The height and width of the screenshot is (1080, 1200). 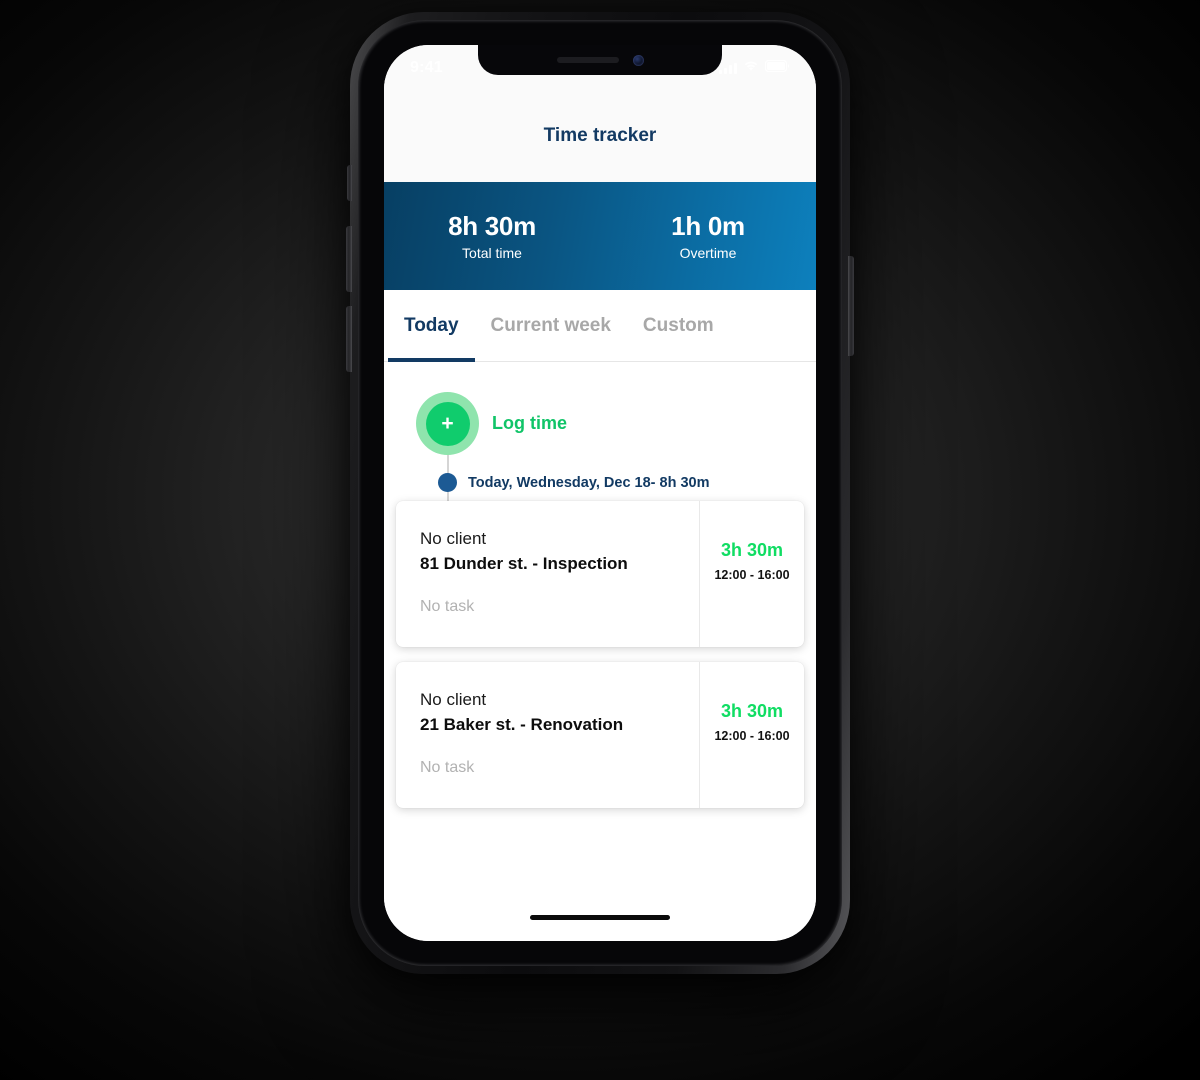 I want to click on day-group-header: Today, Wednesday, Dec 18- 8h 30m, so click(x=574, y=482).